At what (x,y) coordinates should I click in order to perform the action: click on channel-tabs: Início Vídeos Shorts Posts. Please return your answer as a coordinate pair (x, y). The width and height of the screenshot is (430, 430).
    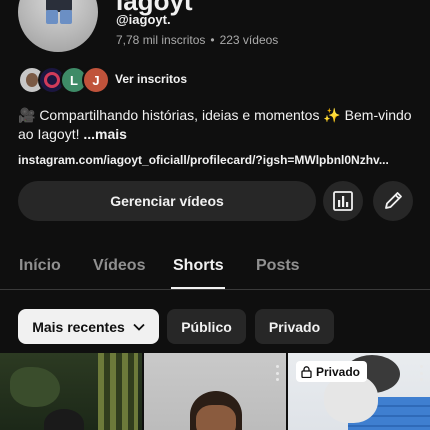
    Looking at the image, I should click on (215, 268).